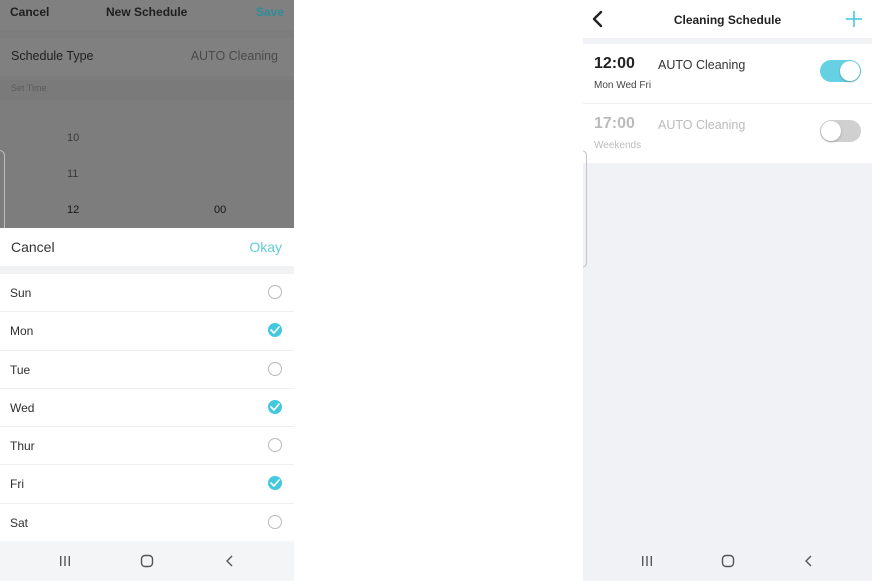  What do you see at coordinates (623, 85) in the screenshot?
I see `schedule-days: Mon Wed Fri` at bounding box center [623, 85].